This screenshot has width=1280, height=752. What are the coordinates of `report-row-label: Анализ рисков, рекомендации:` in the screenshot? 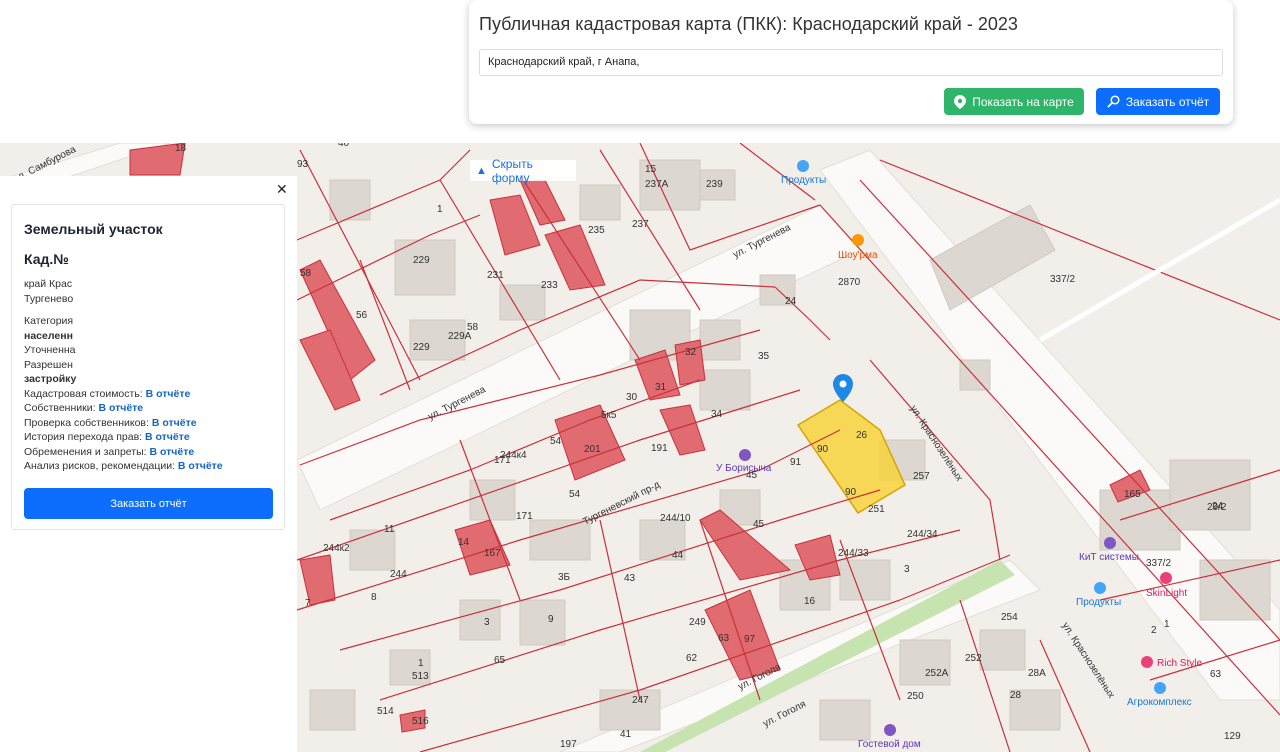 It's located at (101, 466).